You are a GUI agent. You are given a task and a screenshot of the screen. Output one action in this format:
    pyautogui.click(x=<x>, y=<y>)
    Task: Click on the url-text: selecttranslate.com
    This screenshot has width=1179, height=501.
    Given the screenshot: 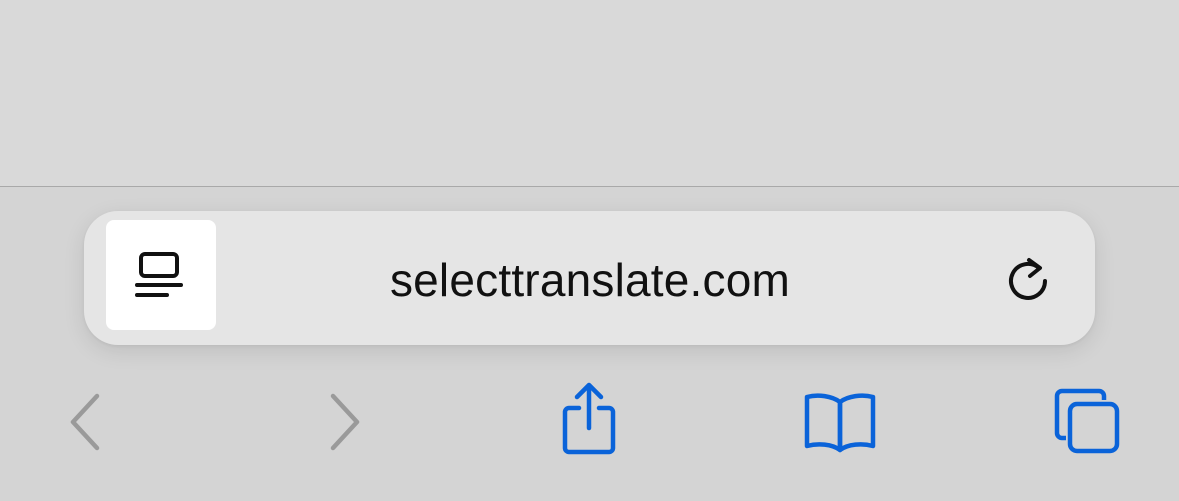 What is the action you would take?
    pyautogui.click(x=590, y=280)
    